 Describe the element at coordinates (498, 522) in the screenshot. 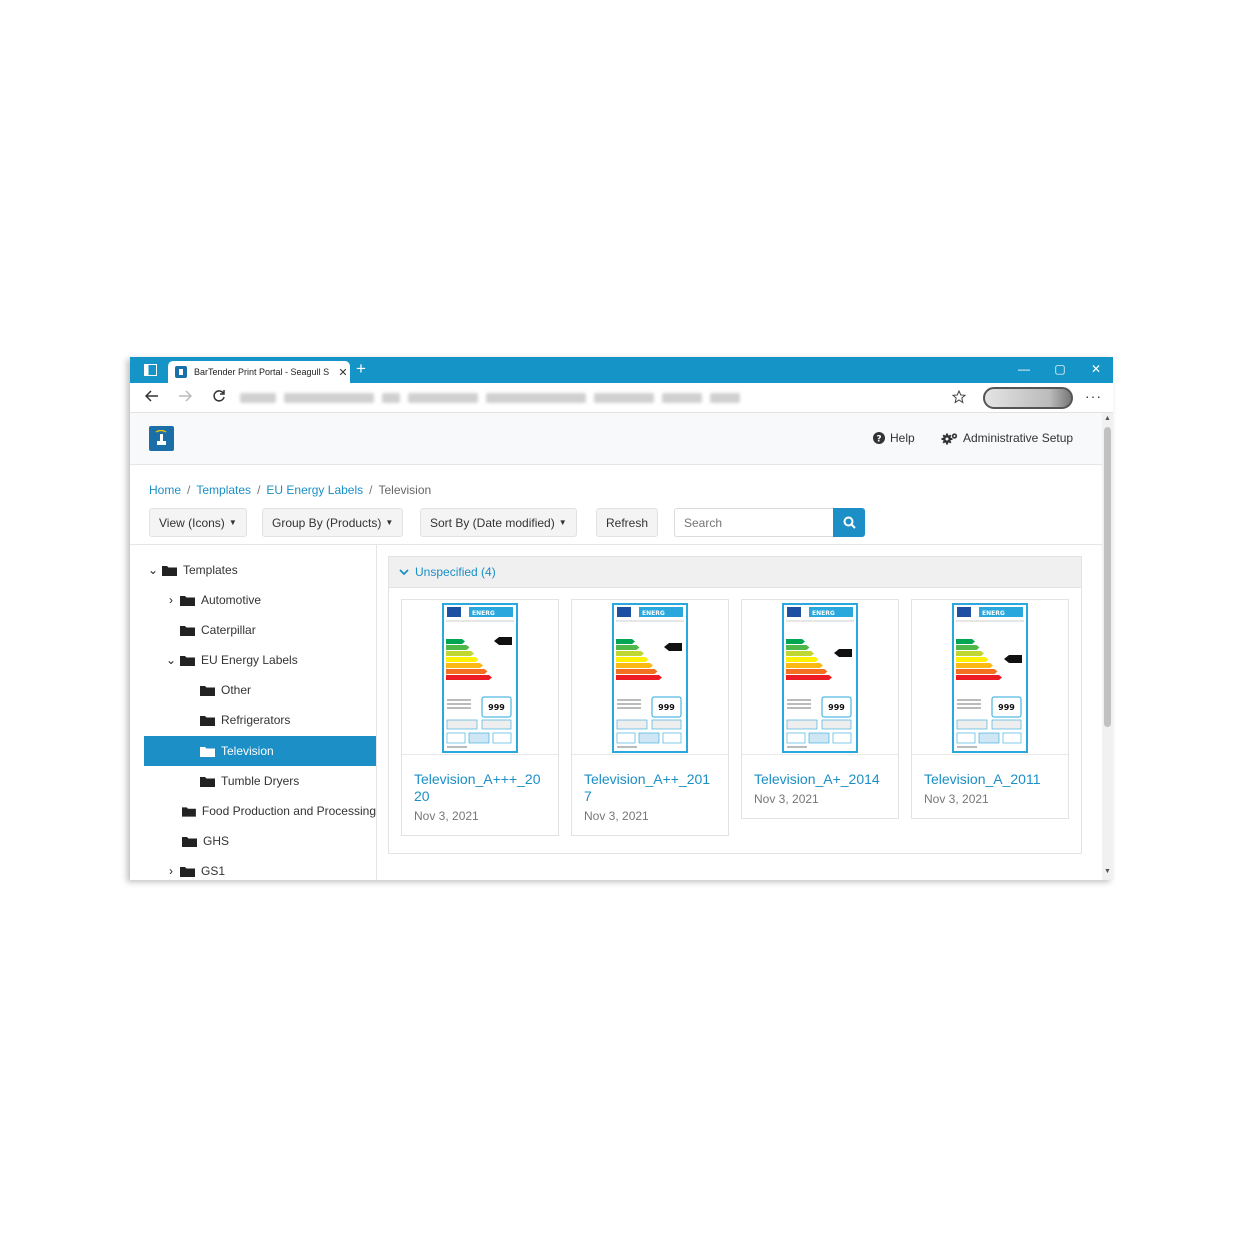

I see `sort-by-dropdown-button: Sort By (Date modified) ▼` at that location.